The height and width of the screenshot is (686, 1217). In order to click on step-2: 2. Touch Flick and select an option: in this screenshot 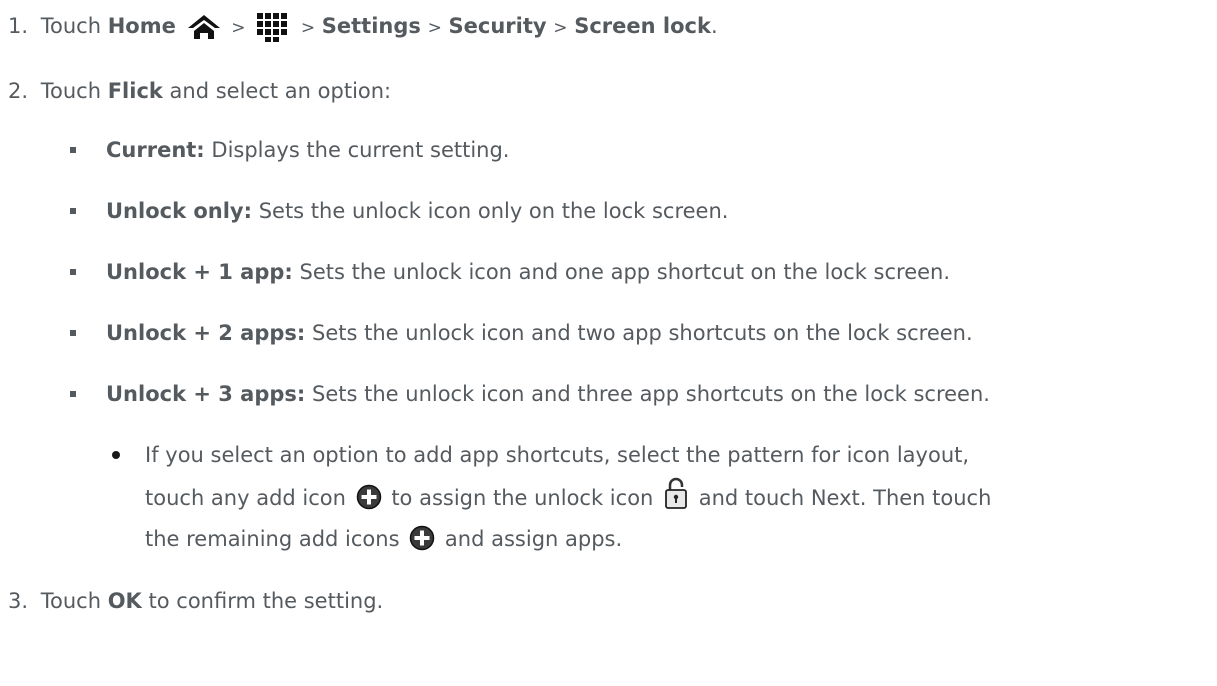, I will do `click(199, 91)`.